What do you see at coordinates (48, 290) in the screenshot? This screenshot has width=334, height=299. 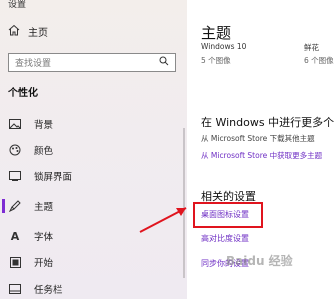 I see `sidebar-item-label: 任务栏` at bounding box center [48, 290].